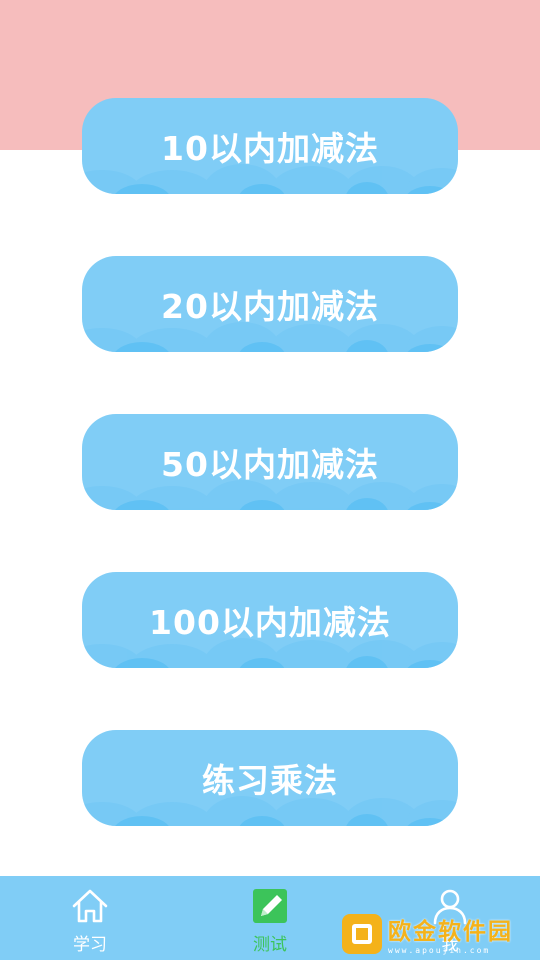 The height and width of the screenshot is (960, 540). I want to click on tab-test: 测试, so click(270, 918).